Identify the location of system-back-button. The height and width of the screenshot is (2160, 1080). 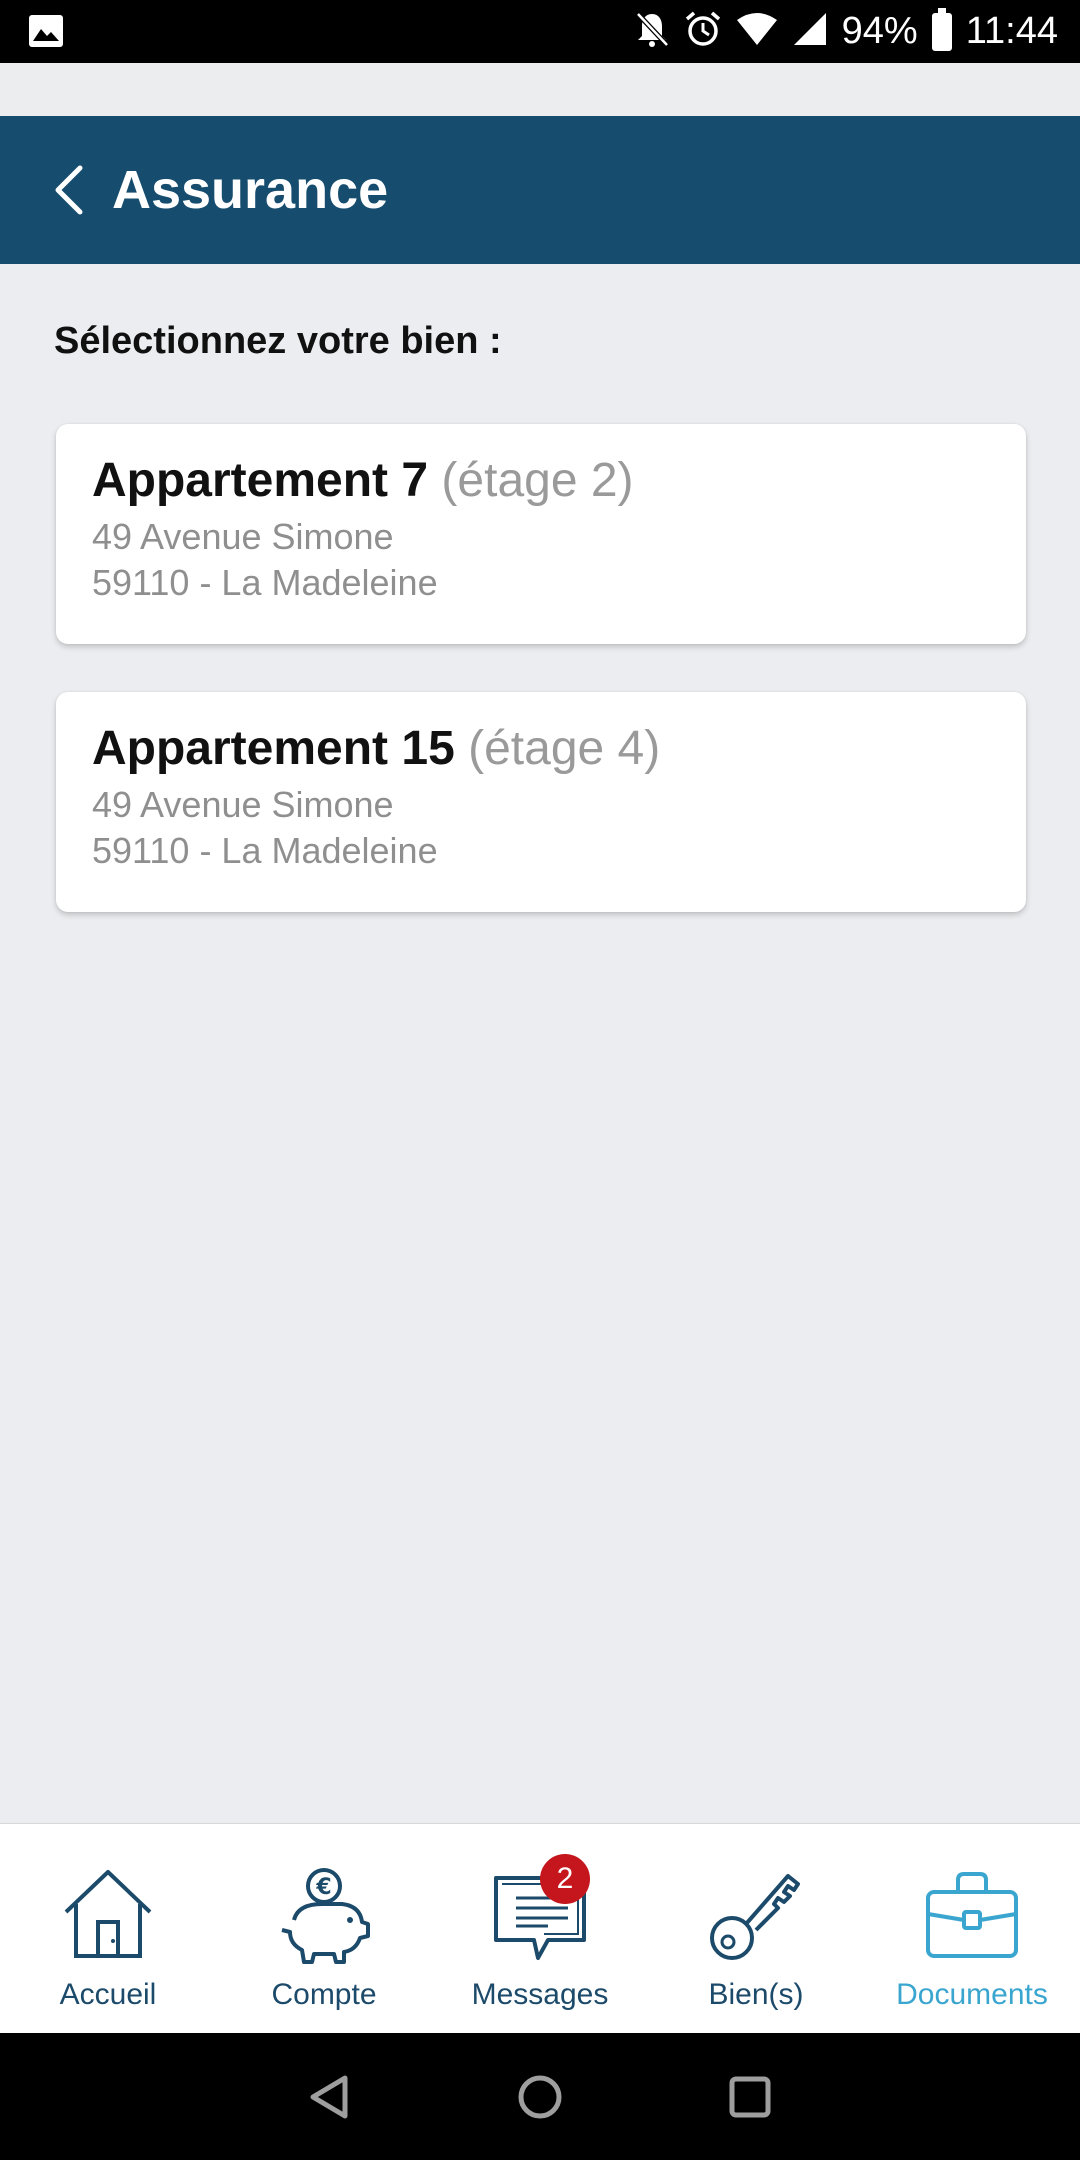
(330, 2097).